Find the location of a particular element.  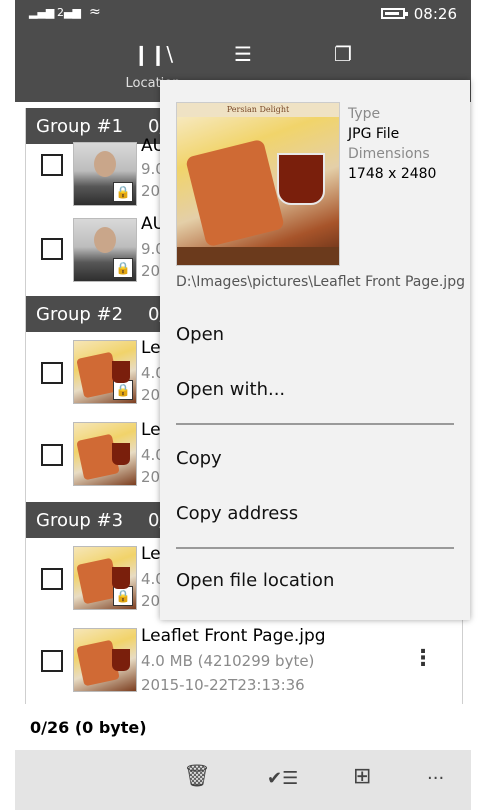

type-value: JPG File is located at coordinates (374, 134).